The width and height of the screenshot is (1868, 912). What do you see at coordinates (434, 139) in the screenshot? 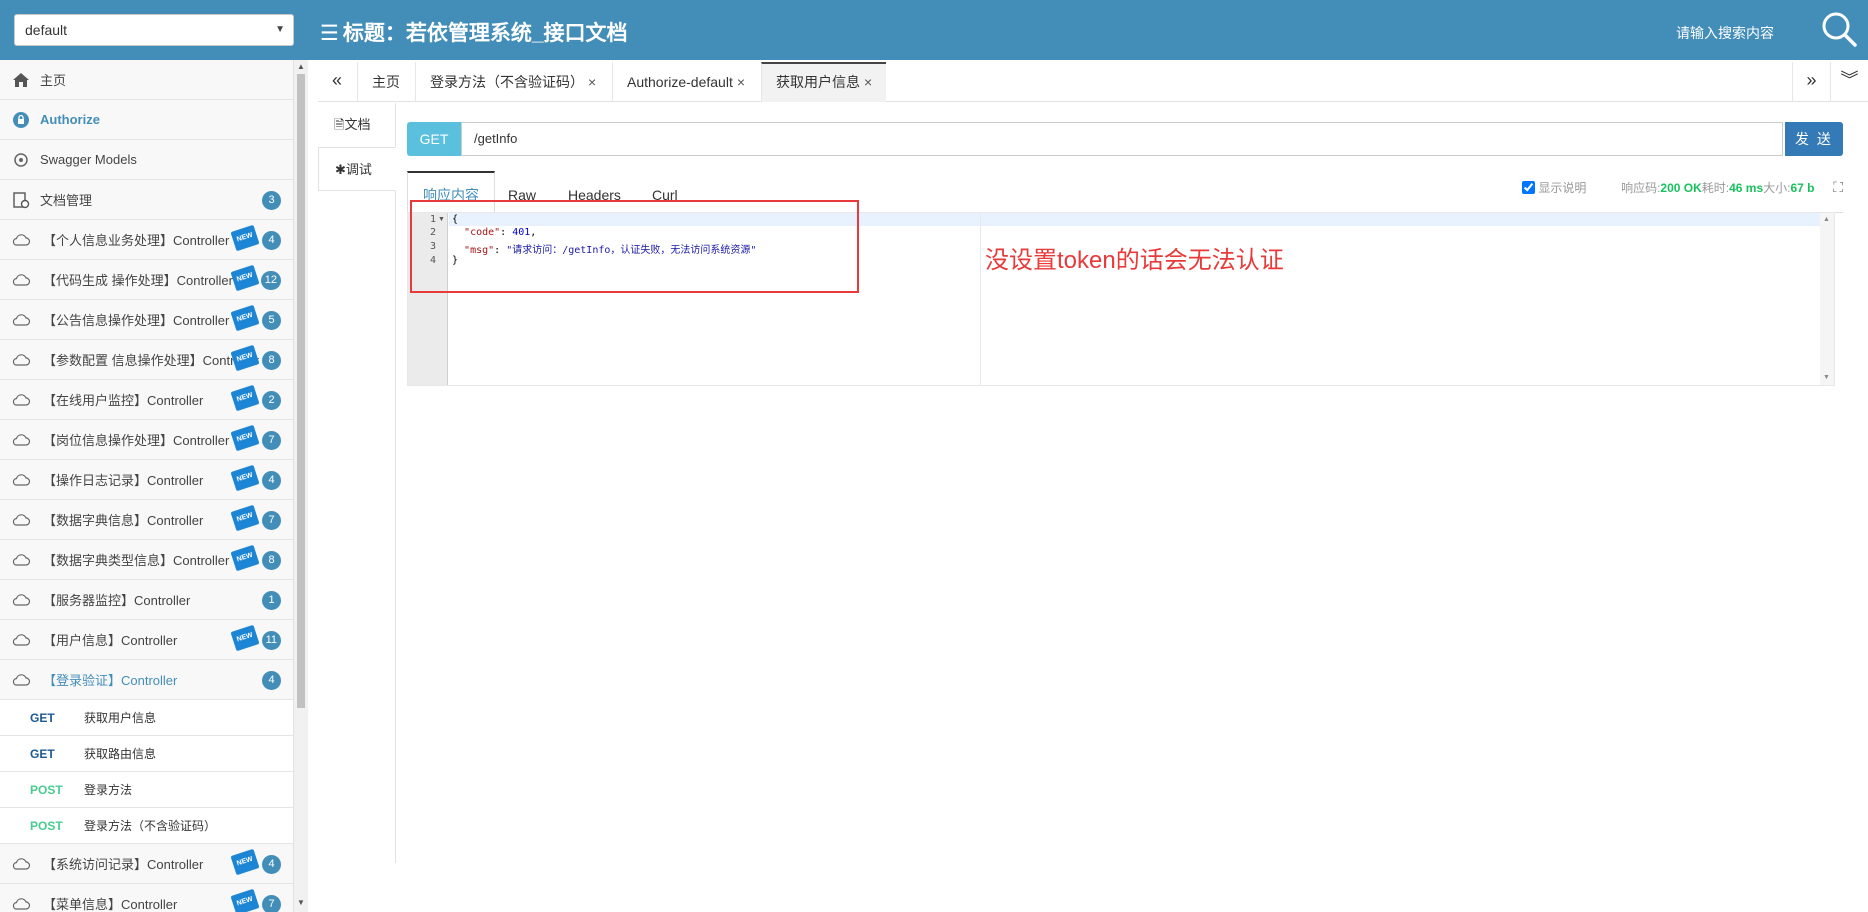
I see `method-badge: GET` at bounding box center [434, 139].